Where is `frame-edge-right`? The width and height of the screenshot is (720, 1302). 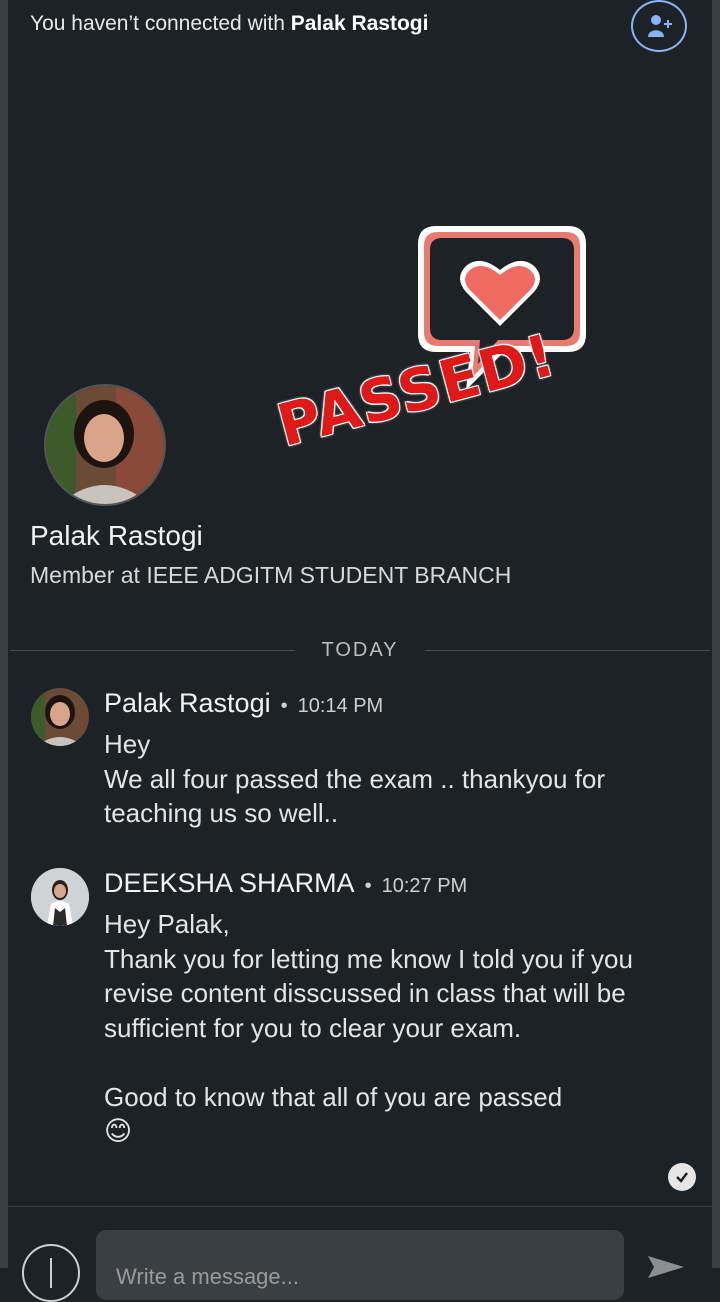 frame-edge-right is located at coordinates (716, 634).